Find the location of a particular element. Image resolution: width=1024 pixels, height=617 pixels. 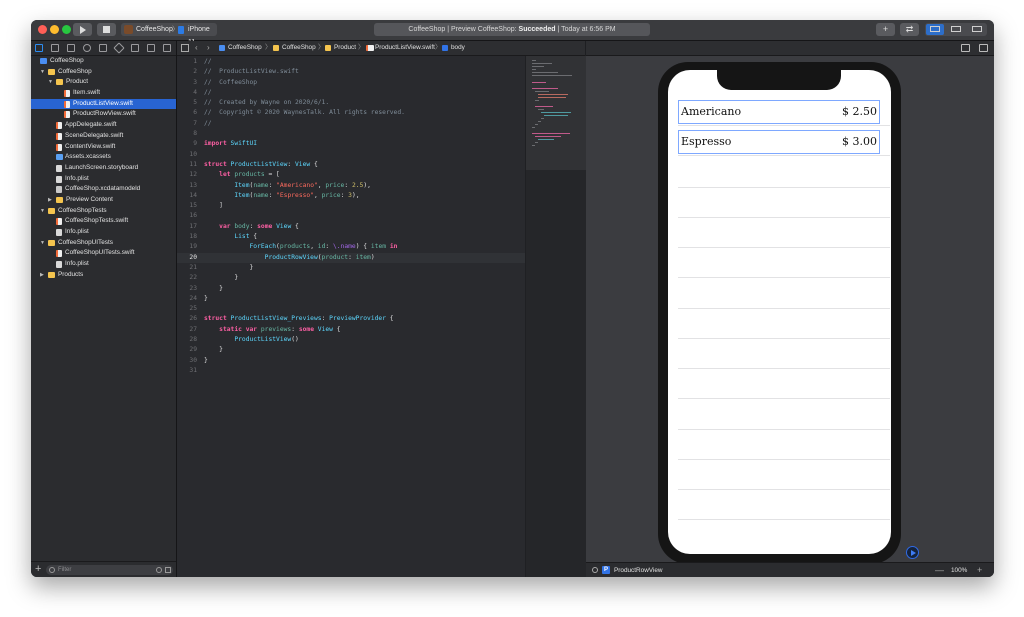

preview-name-label: ProductRowView is located at coordinates (638, 570).